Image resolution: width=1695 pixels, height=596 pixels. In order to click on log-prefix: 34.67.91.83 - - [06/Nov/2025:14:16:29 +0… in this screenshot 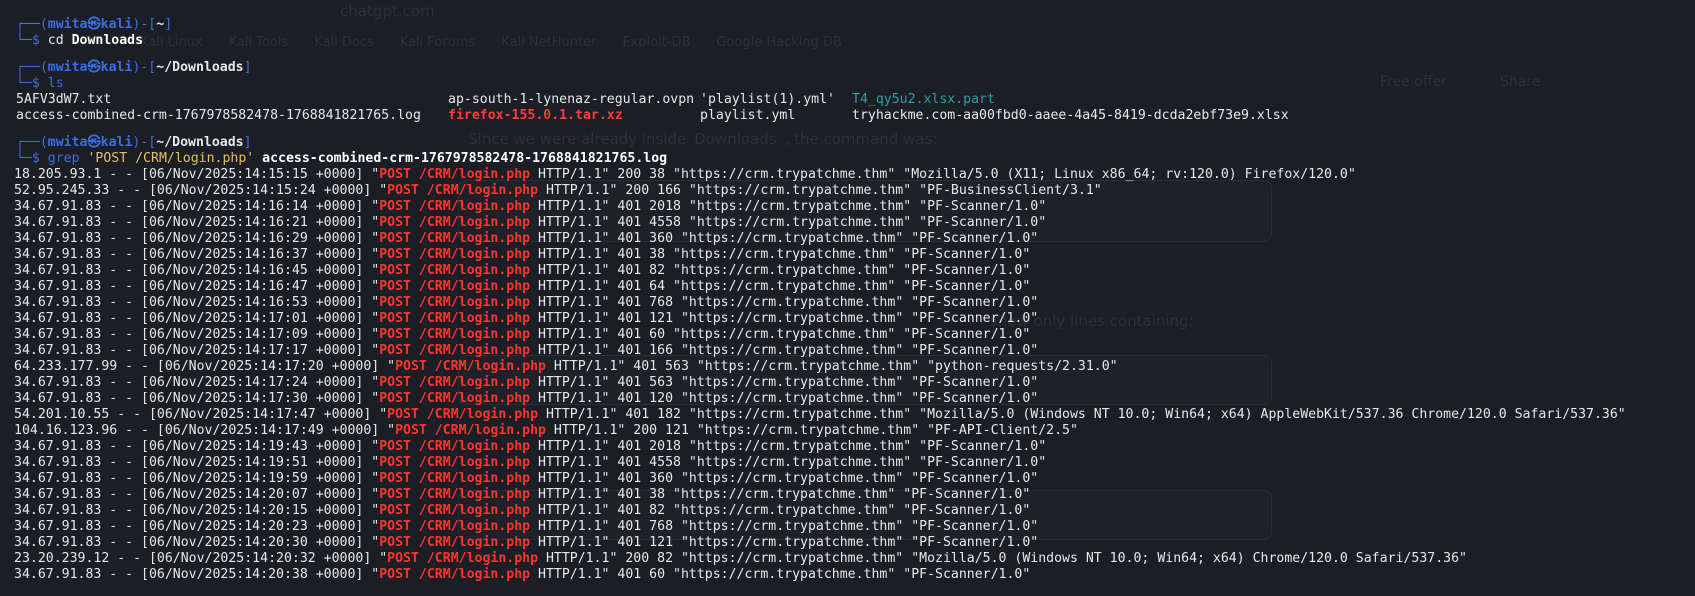, I will do `click(197, 238)`.